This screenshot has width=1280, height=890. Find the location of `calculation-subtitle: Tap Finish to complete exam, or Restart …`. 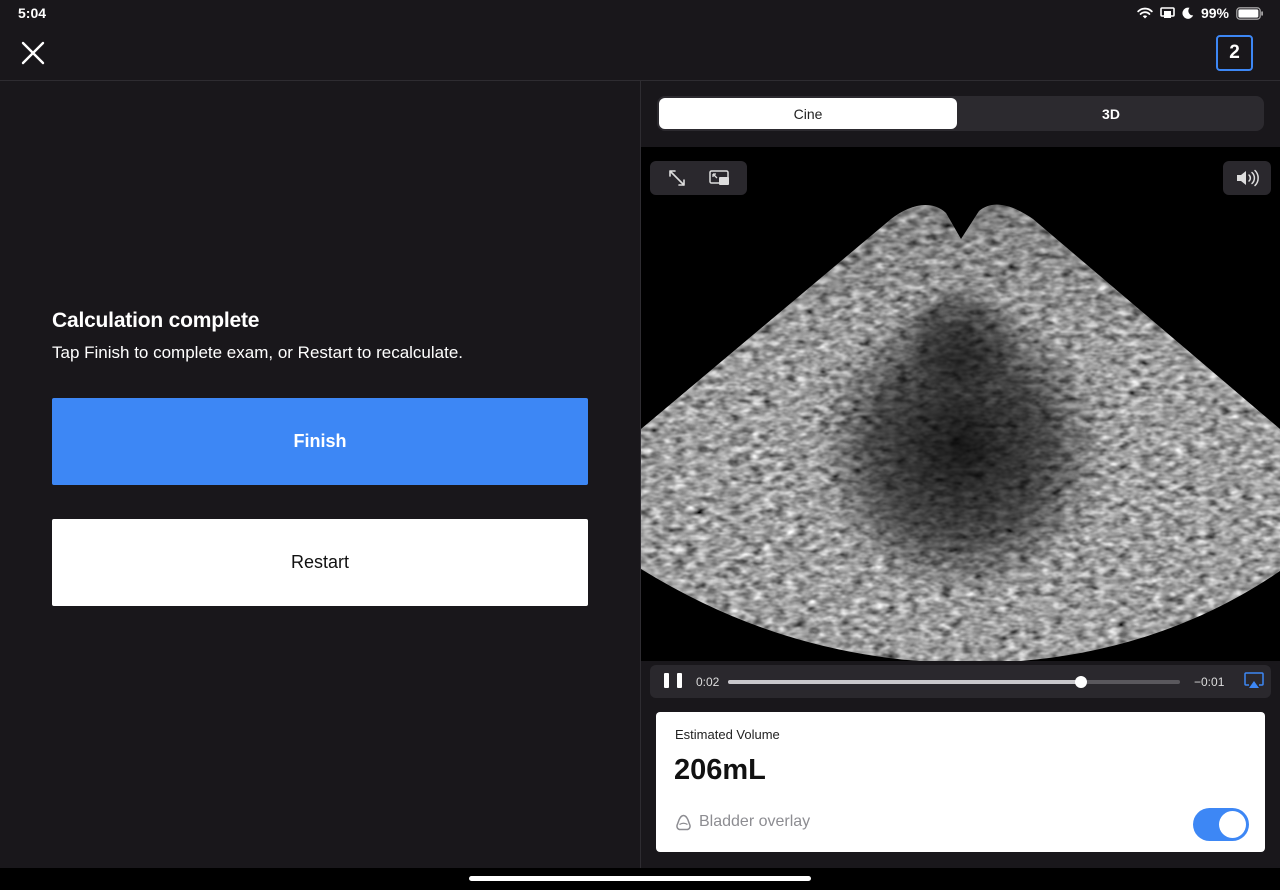

calculation-subtitle: Tap Finish to complete exam, or Restart … is located at coordinates (258, 352).